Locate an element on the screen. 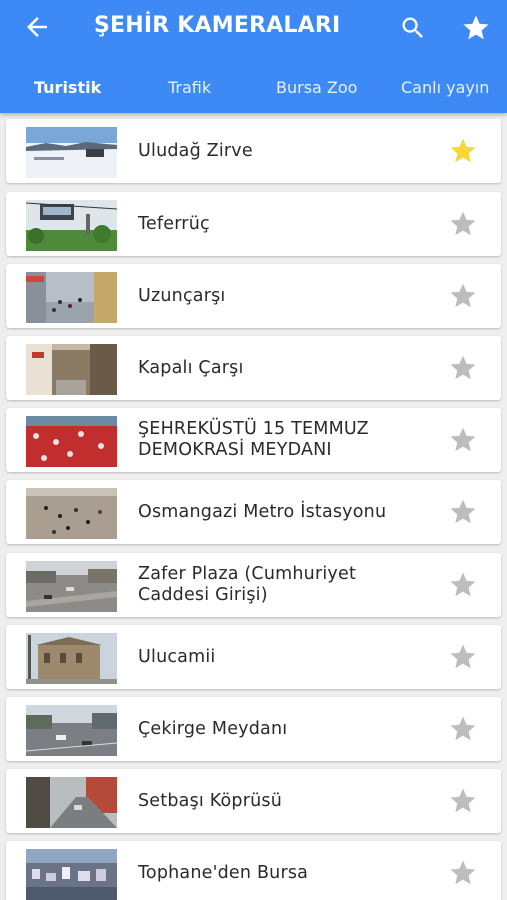 The image size is (507, 900). camera-card-uzuncarsi: Uzunçarşı is located at coordinates (253, 296).